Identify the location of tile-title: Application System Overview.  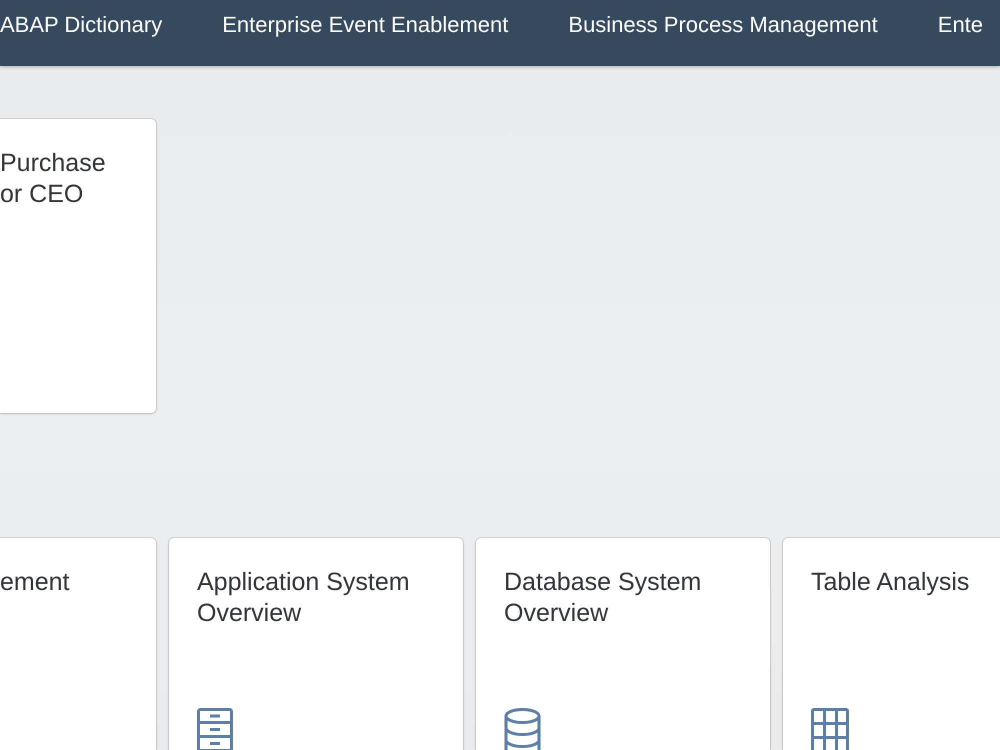
(304, 598).